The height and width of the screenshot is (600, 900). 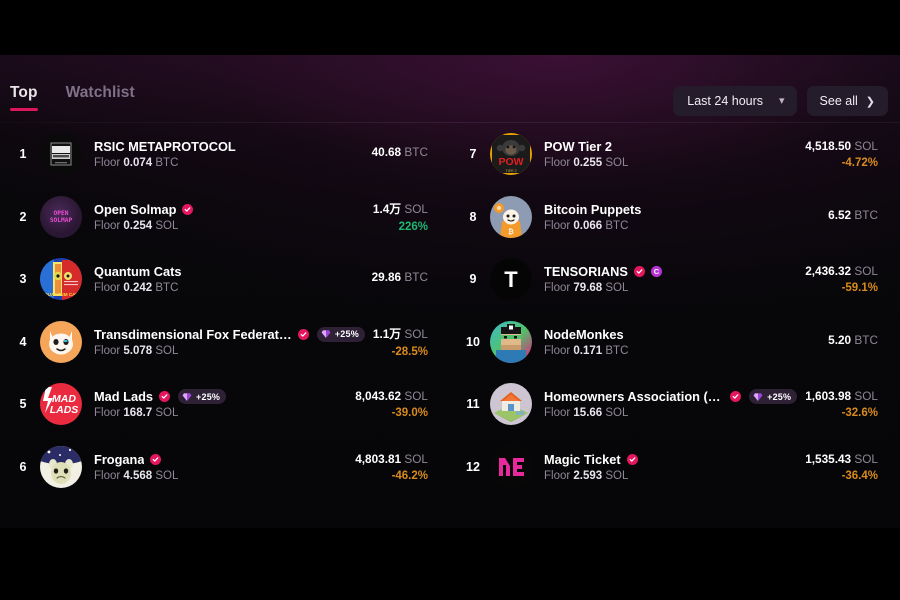 What do you see at coordinates (511, 466) in the screenshot?
I see `magic-ticket-avatar` at bounding box center [511, 466].